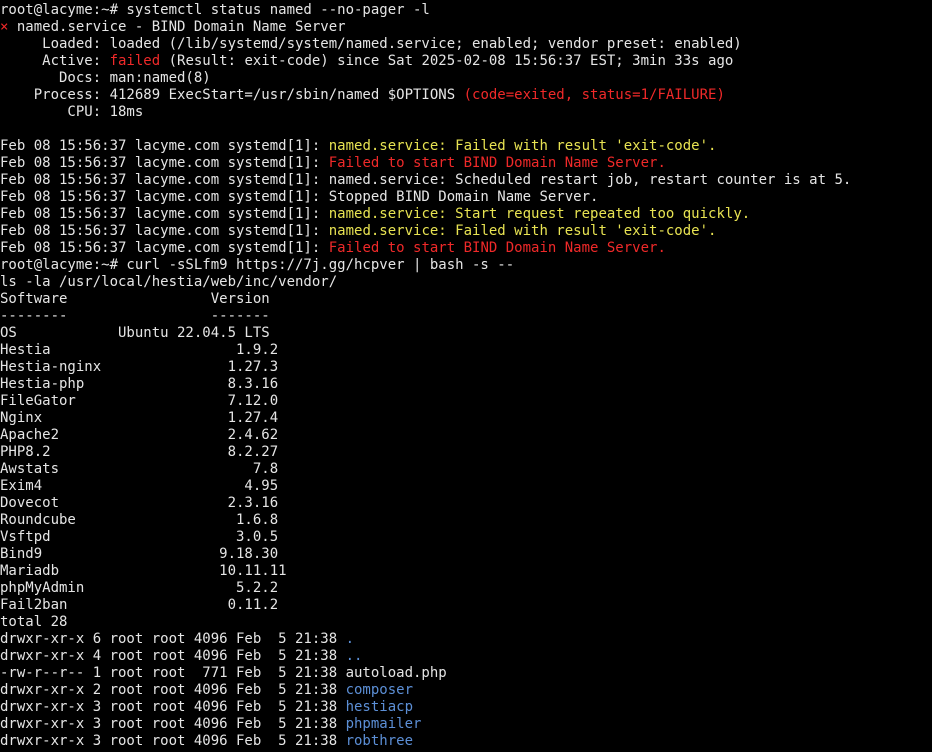 The image size is (932, 752). What do you see at coordinates (139, 469) in the screenshot?
I see `terminal-text: Awstats 7.8` at bounding box center [139, 469].